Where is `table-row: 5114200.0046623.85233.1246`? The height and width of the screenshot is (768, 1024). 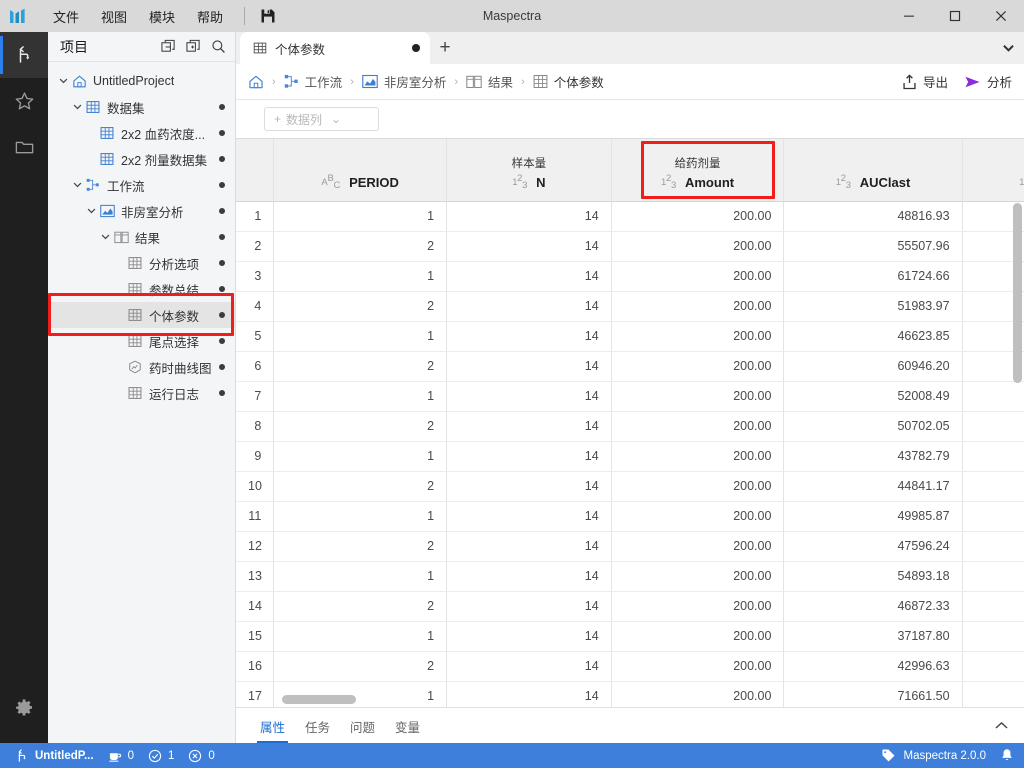
table-row: 5114200.0046623.85233.1246 is located at coordinates (630, 336).